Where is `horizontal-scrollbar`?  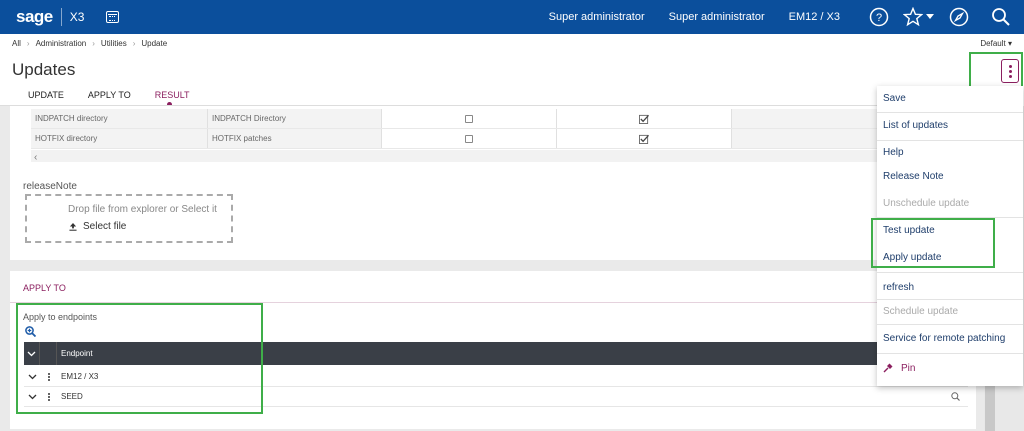
horizontal-scrollbar is located at coordinates (456, 156).